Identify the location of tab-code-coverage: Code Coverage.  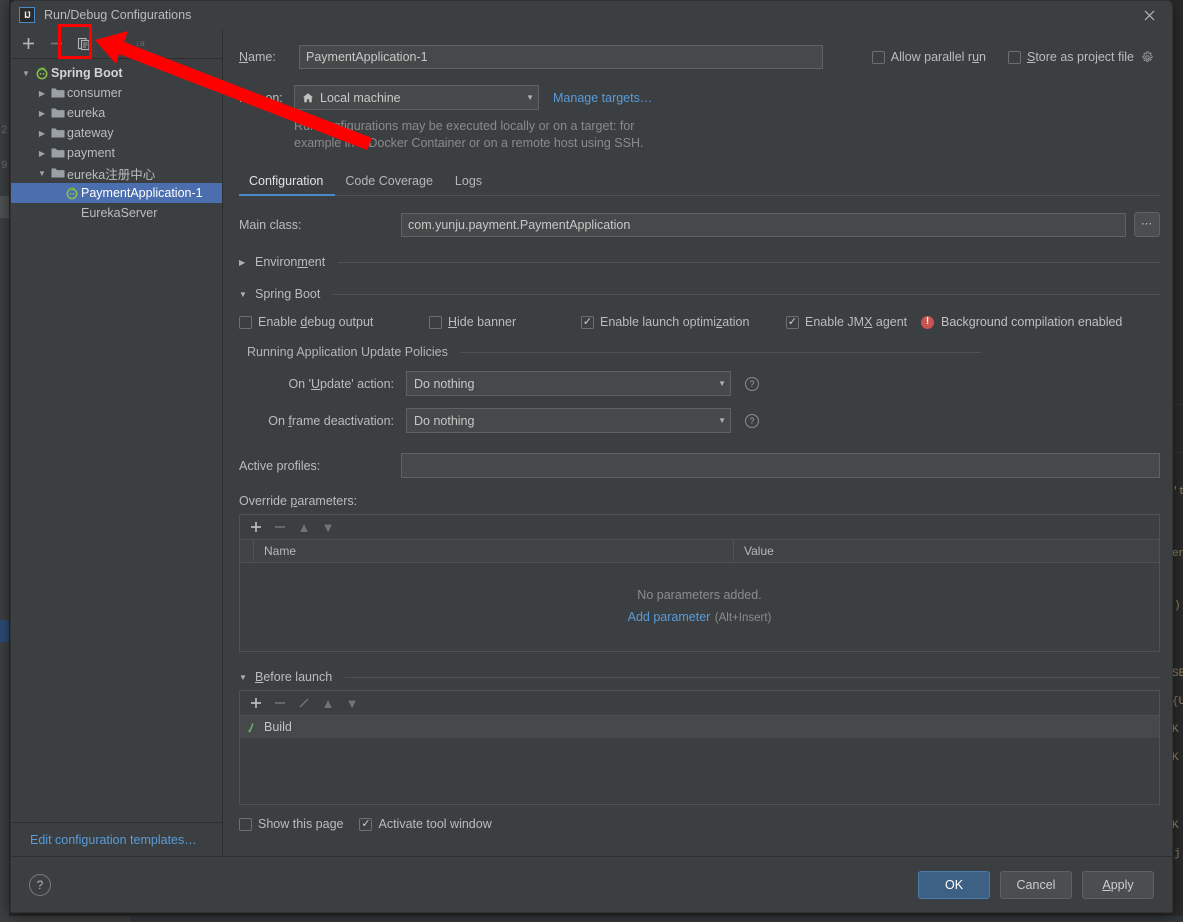
(390, 184).